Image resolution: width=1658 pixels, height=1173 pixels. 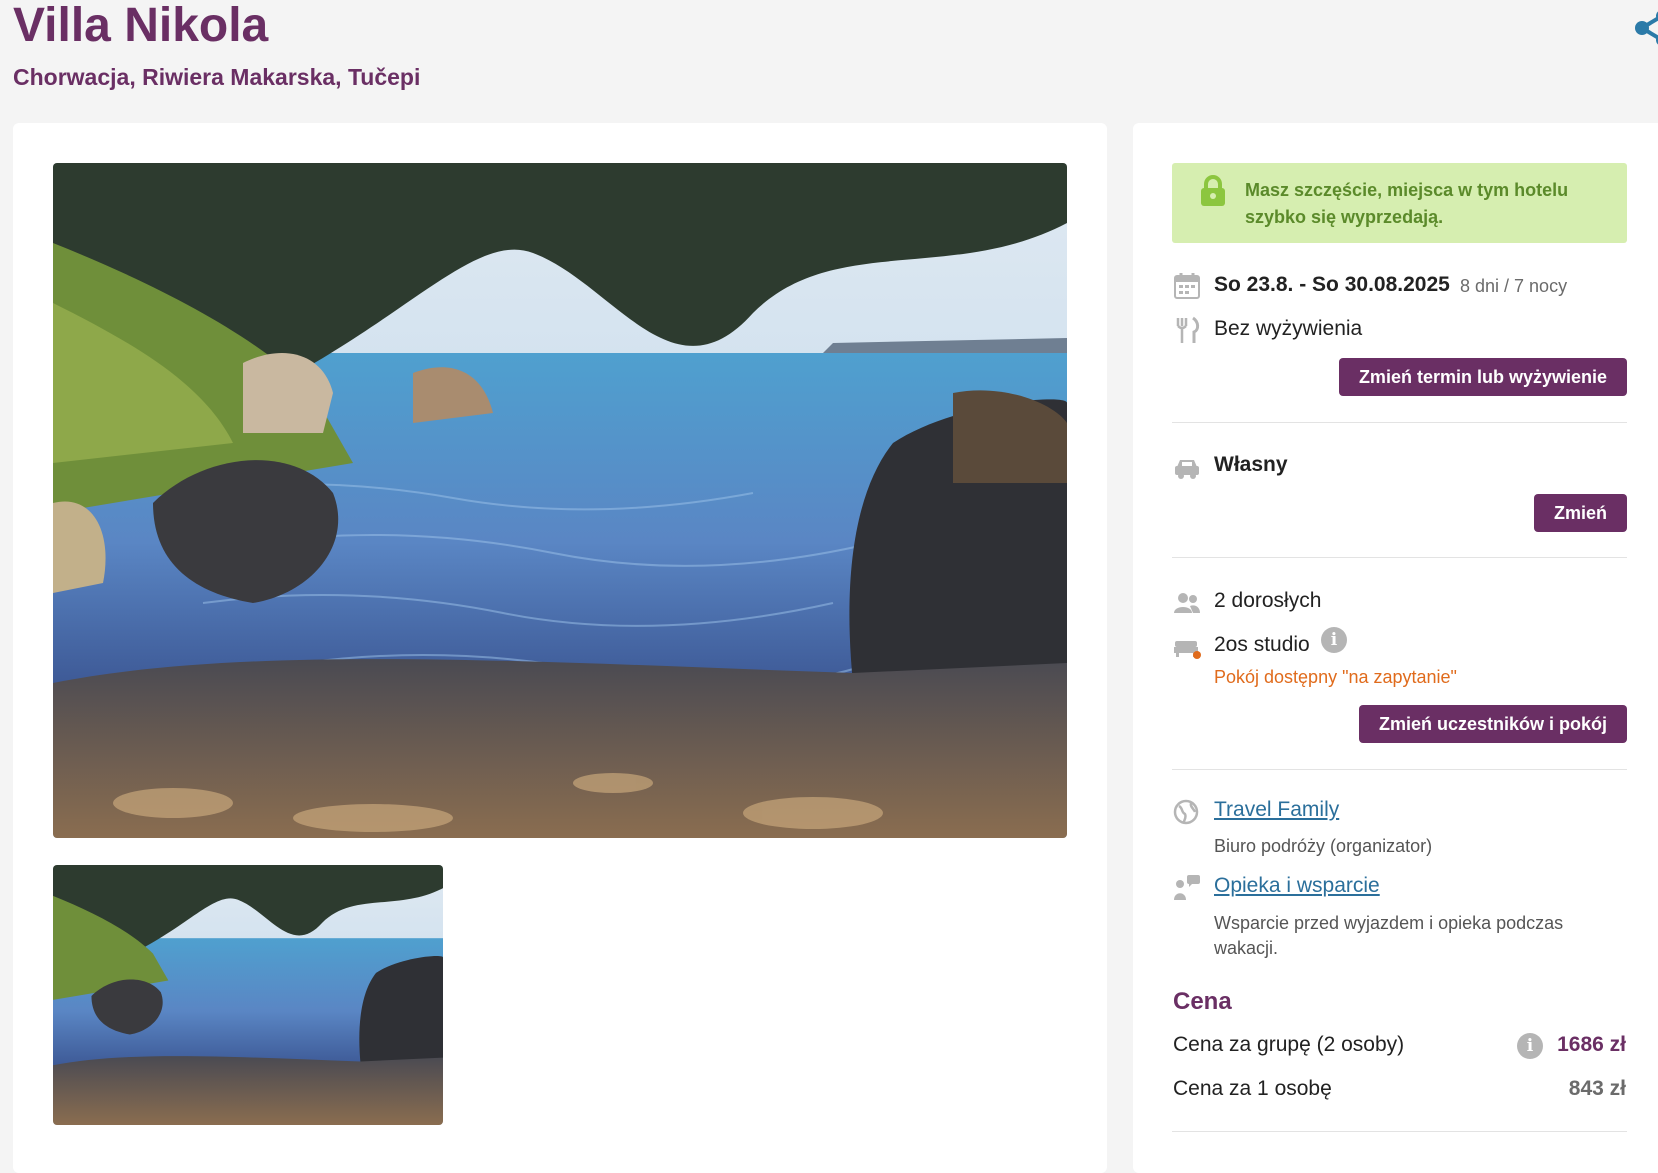 What do you see at coordinates (1187, 650) in the screenshot?
I see `bed-icon` at bounding box center [1187, 650].